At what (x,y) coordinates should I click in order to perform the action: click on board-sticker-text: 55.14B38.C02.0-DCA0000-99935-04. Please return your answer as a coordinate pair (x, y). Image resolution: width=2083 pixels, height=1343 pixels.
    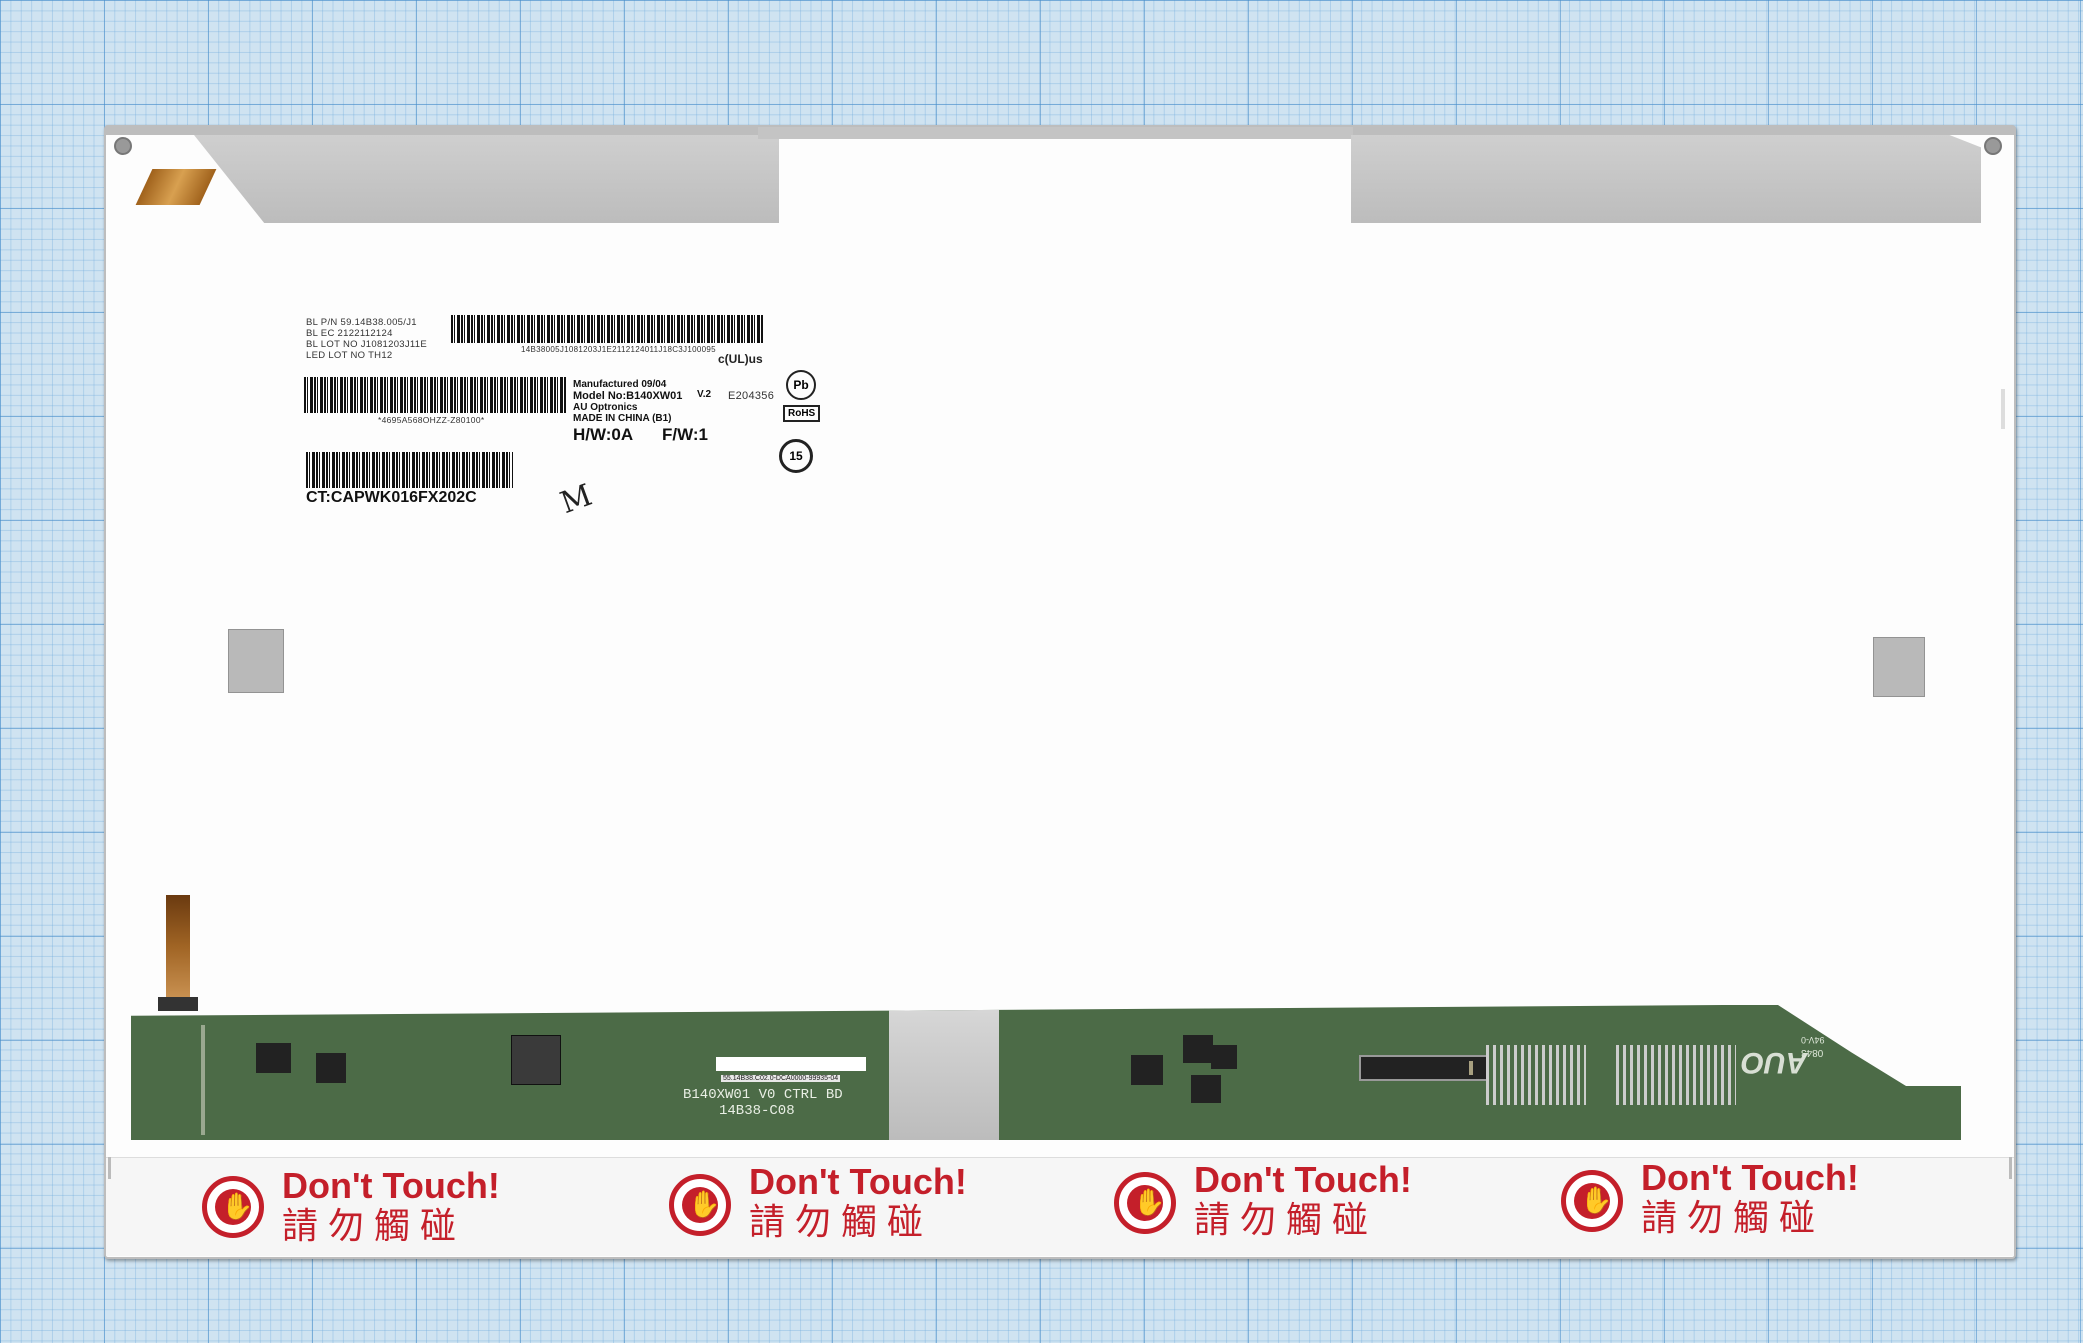
    Looking at the image, I should click on (781, 1078).